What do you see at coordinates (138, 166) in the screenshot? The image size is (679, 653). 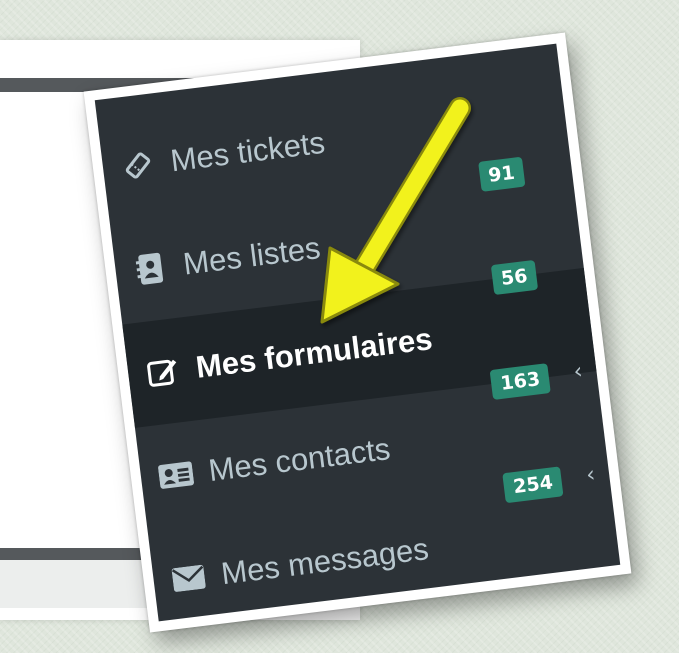 I see `ticket-icon` at bounding box center [138, 166].